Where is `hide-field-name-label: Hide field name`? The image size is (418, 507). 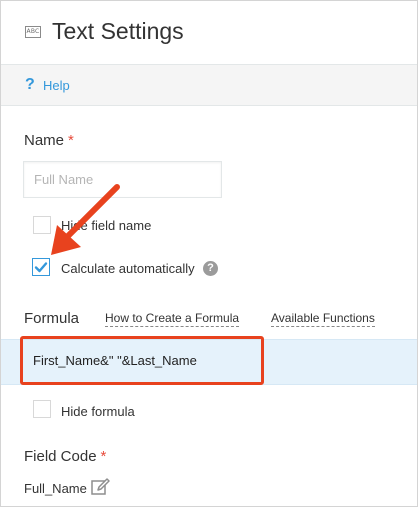 hide-field-name-label: Hide field name is located at coordinates (106, 225).